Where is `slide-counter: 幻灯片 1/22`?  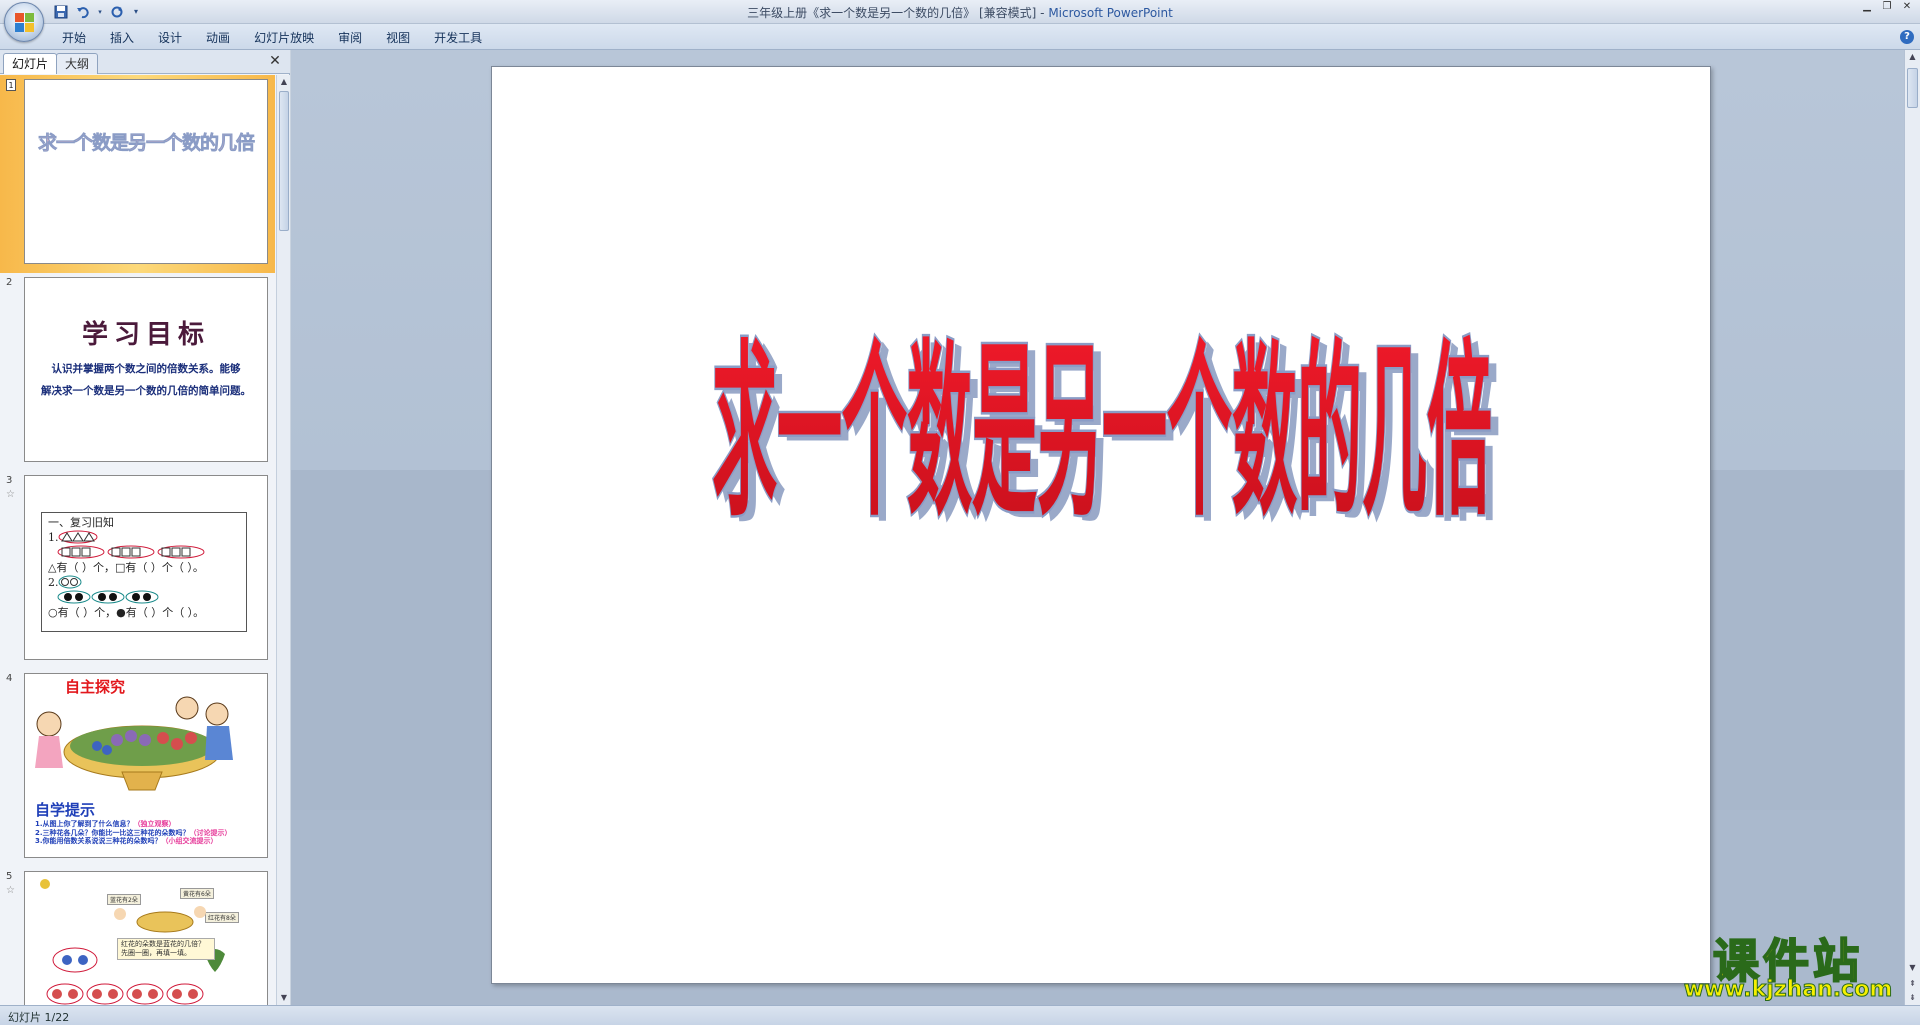 slide-counter: 幻灯片 1/22 is located at coordinates (39, 1017).